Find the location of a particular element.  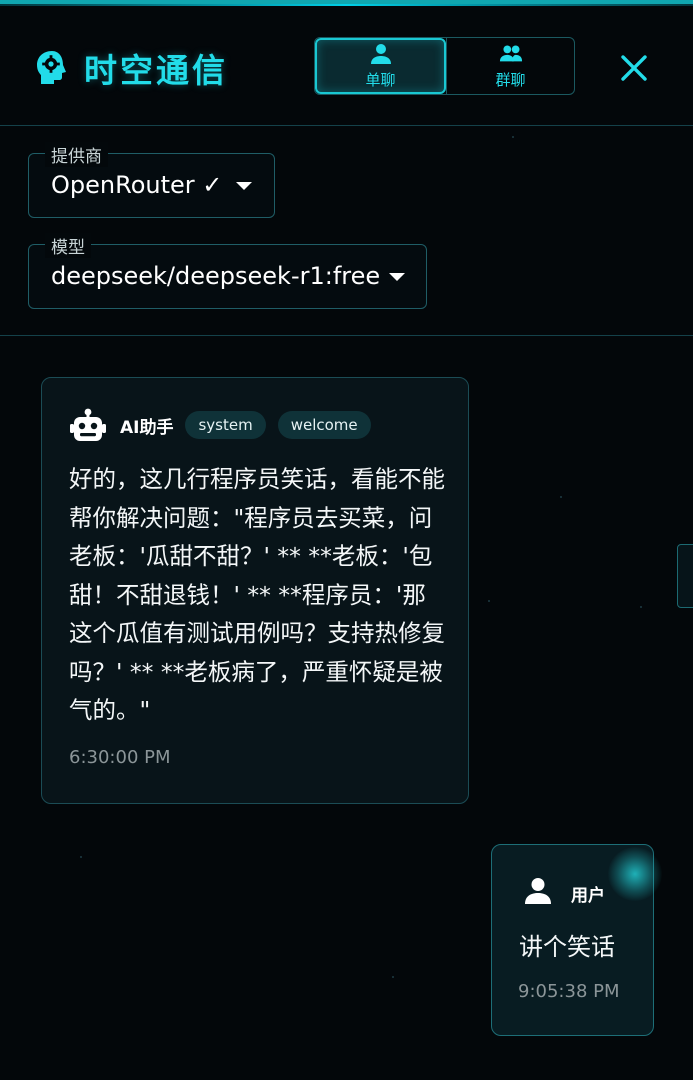

provider-value: OpenRouter ✓ is located at coordinates (137, 185).